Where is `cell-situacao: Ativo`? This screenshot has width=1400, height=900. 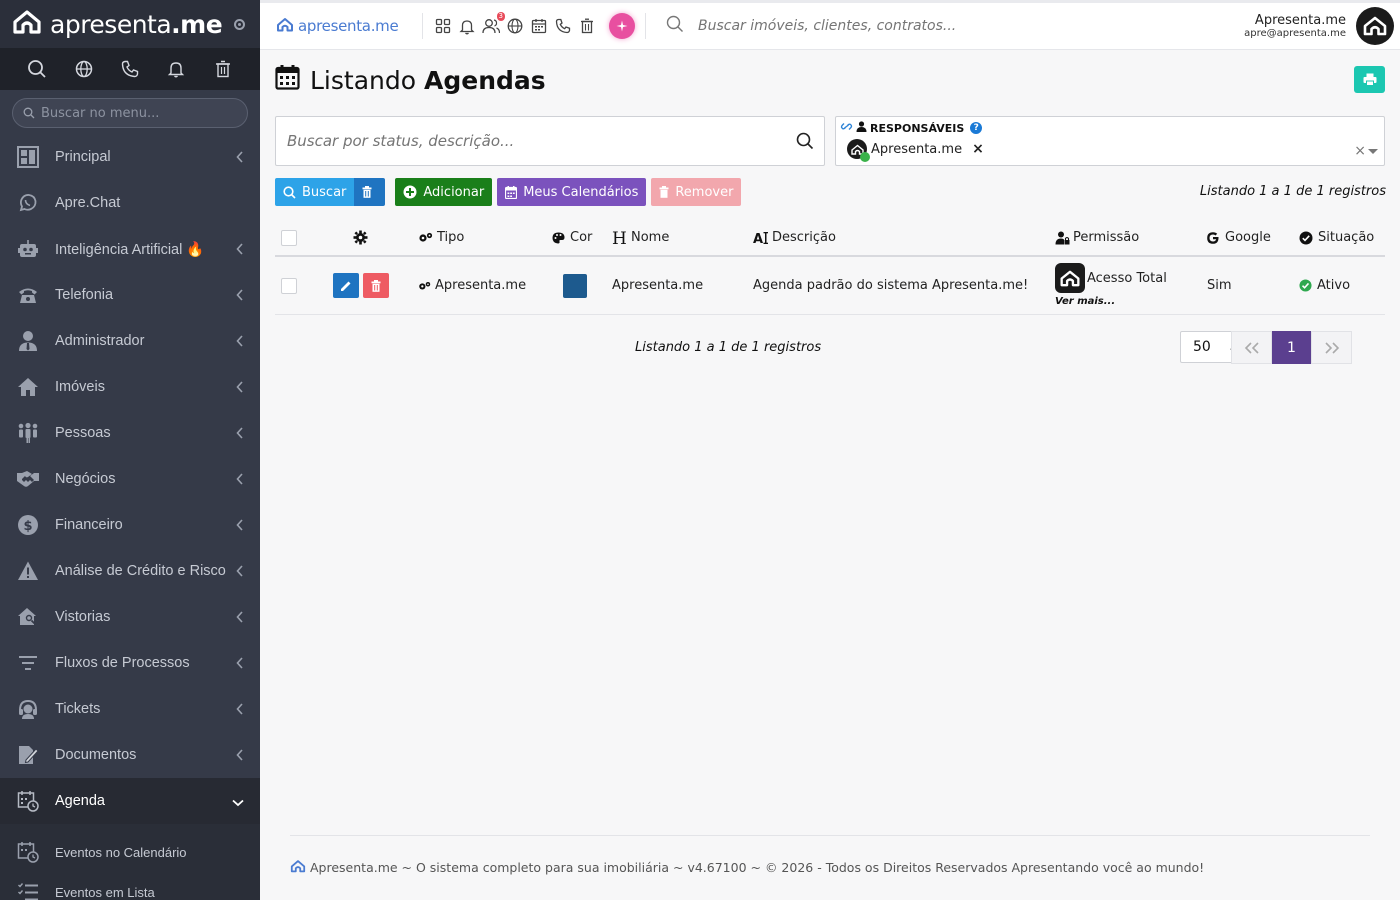 cell-situacao: Ativo is located at coordinates (1324, 285).